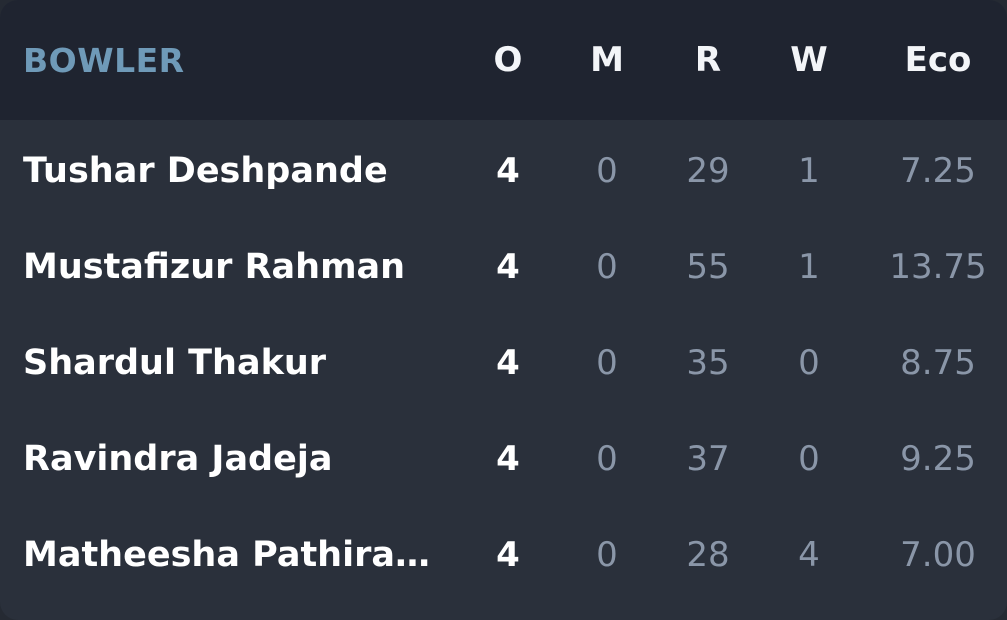  I want to click on bowler-name: Shardul Thakur, so click(174, 363).